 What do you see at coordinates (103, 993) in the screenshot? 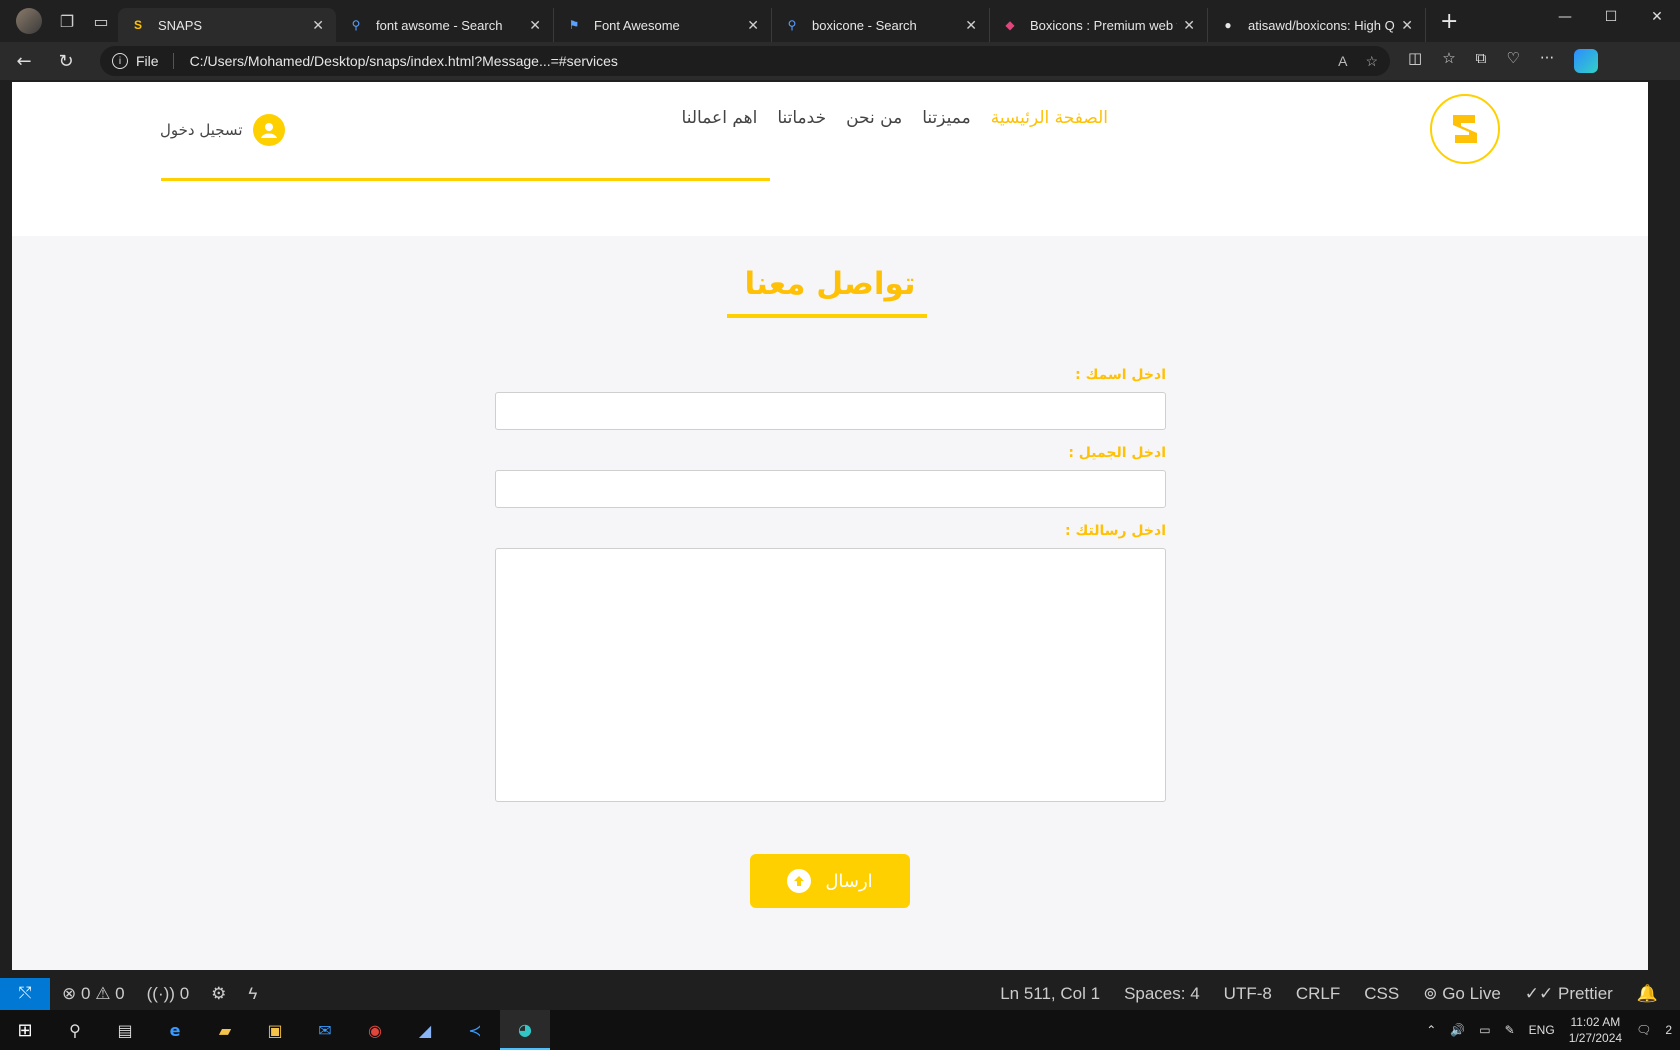
I see `warning-icon: ⚠` at bounding box center [103, 993].